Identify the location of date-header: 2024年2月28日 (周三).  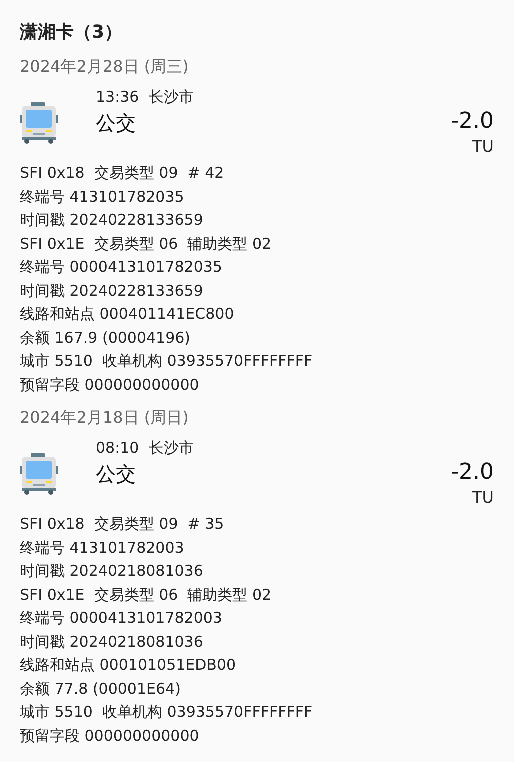
(105, 67).